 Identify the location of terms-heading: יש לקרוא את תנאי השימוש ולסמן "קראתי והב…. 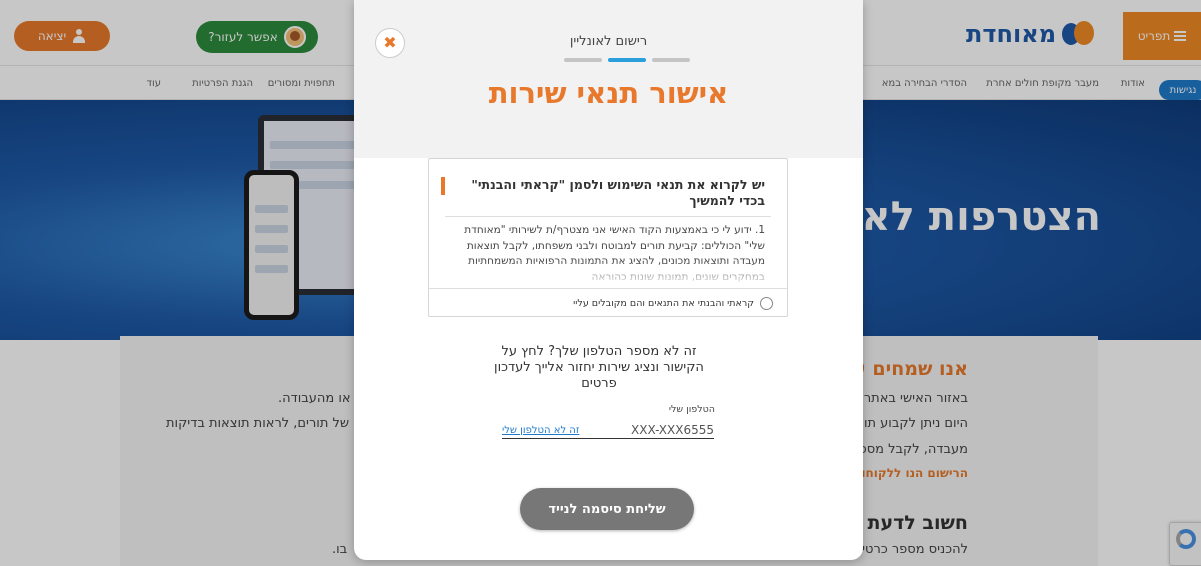
(618, 192).